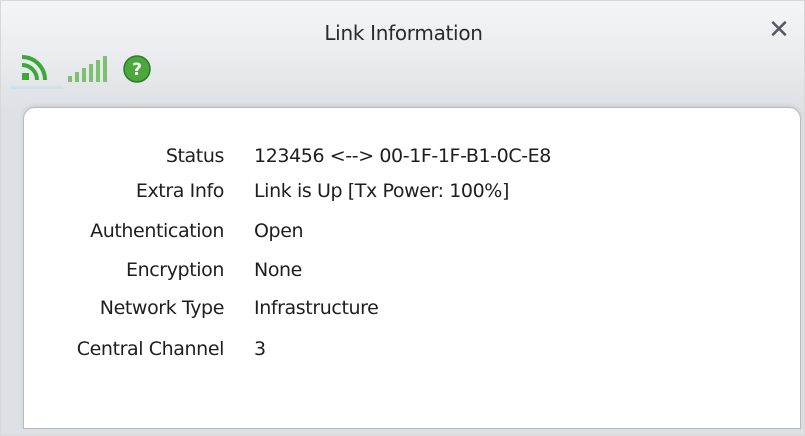 Image resolution: width=805 pixels, height=436 pixels. I want to click on window-title: Link Information, so click(403, 33).